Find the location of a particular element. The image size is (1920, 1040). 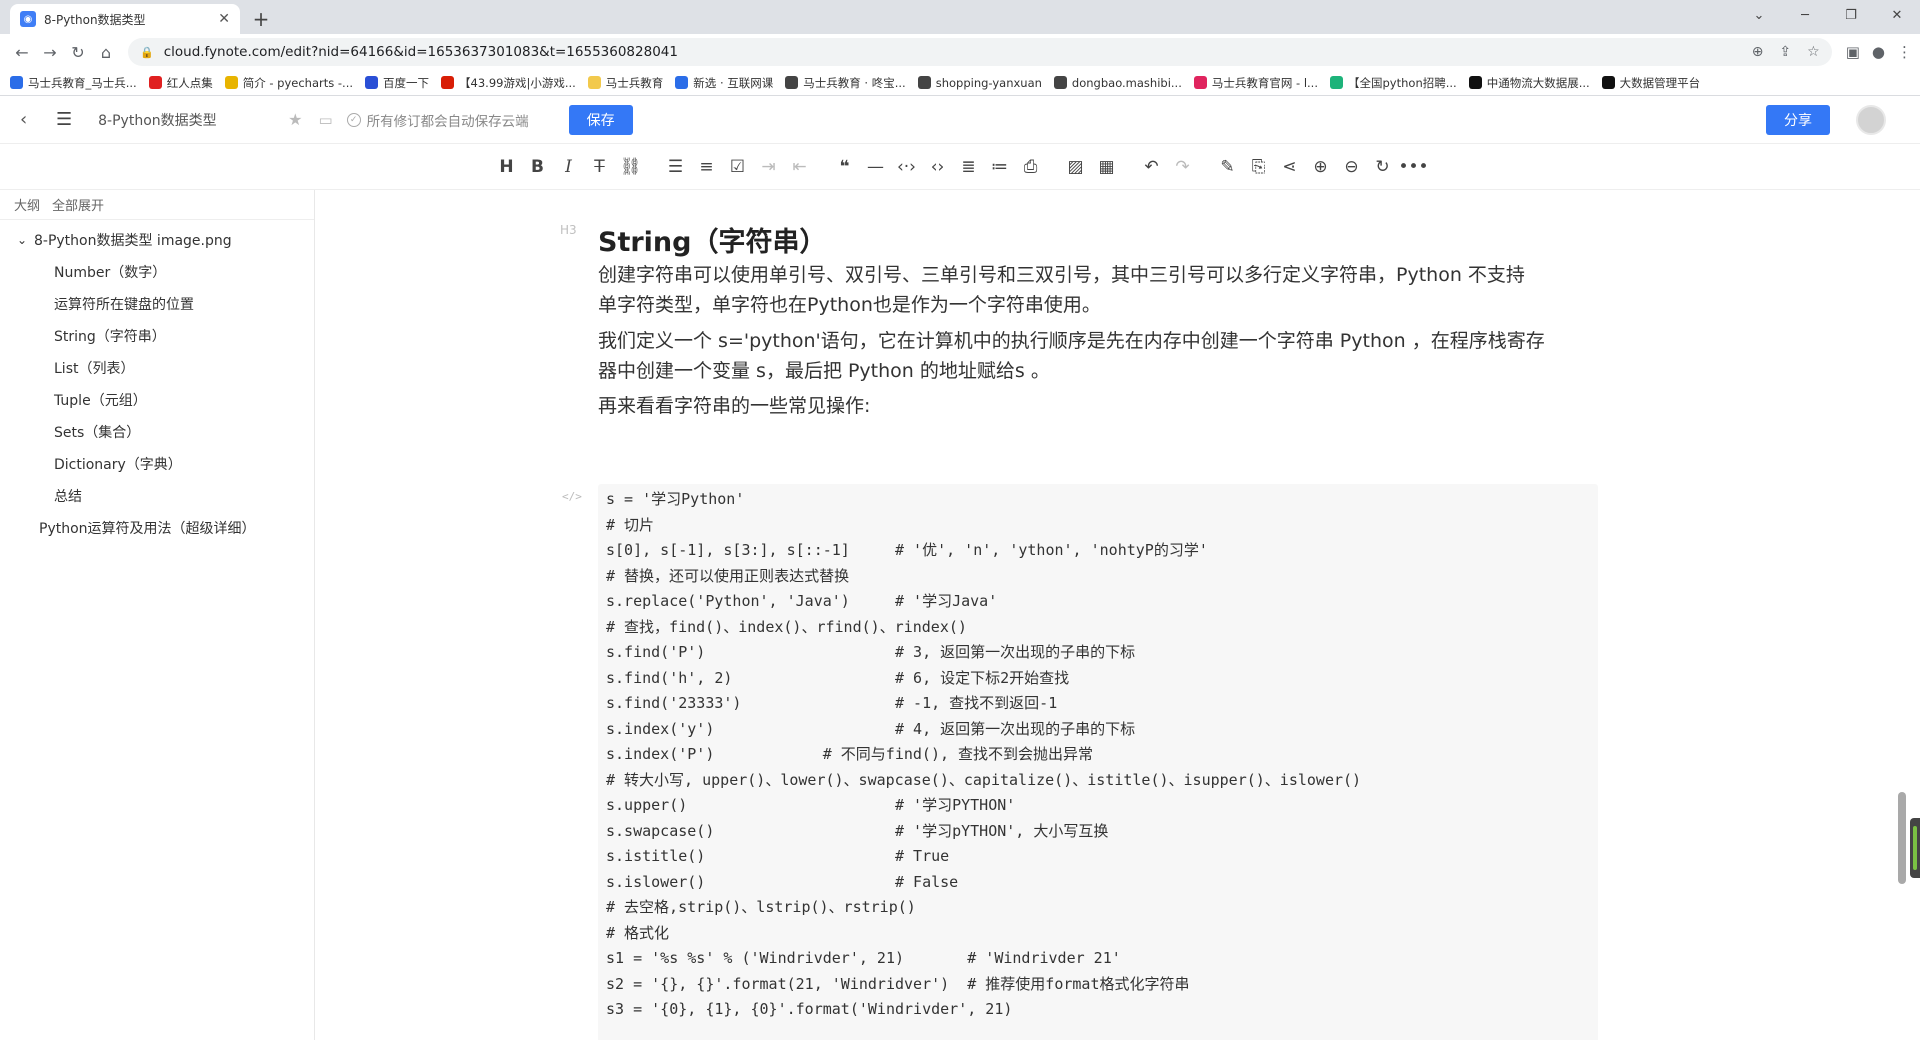

close-tab-icon: ✕ is located at coordinates (224, 19).